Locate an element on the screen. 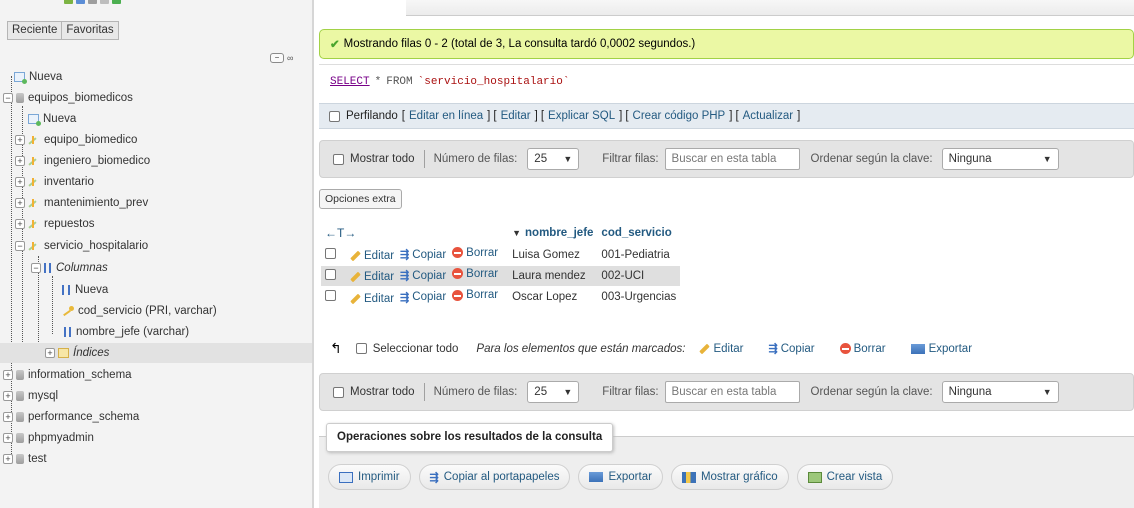  select-all-checkbox is located at coordinates (361, 348).